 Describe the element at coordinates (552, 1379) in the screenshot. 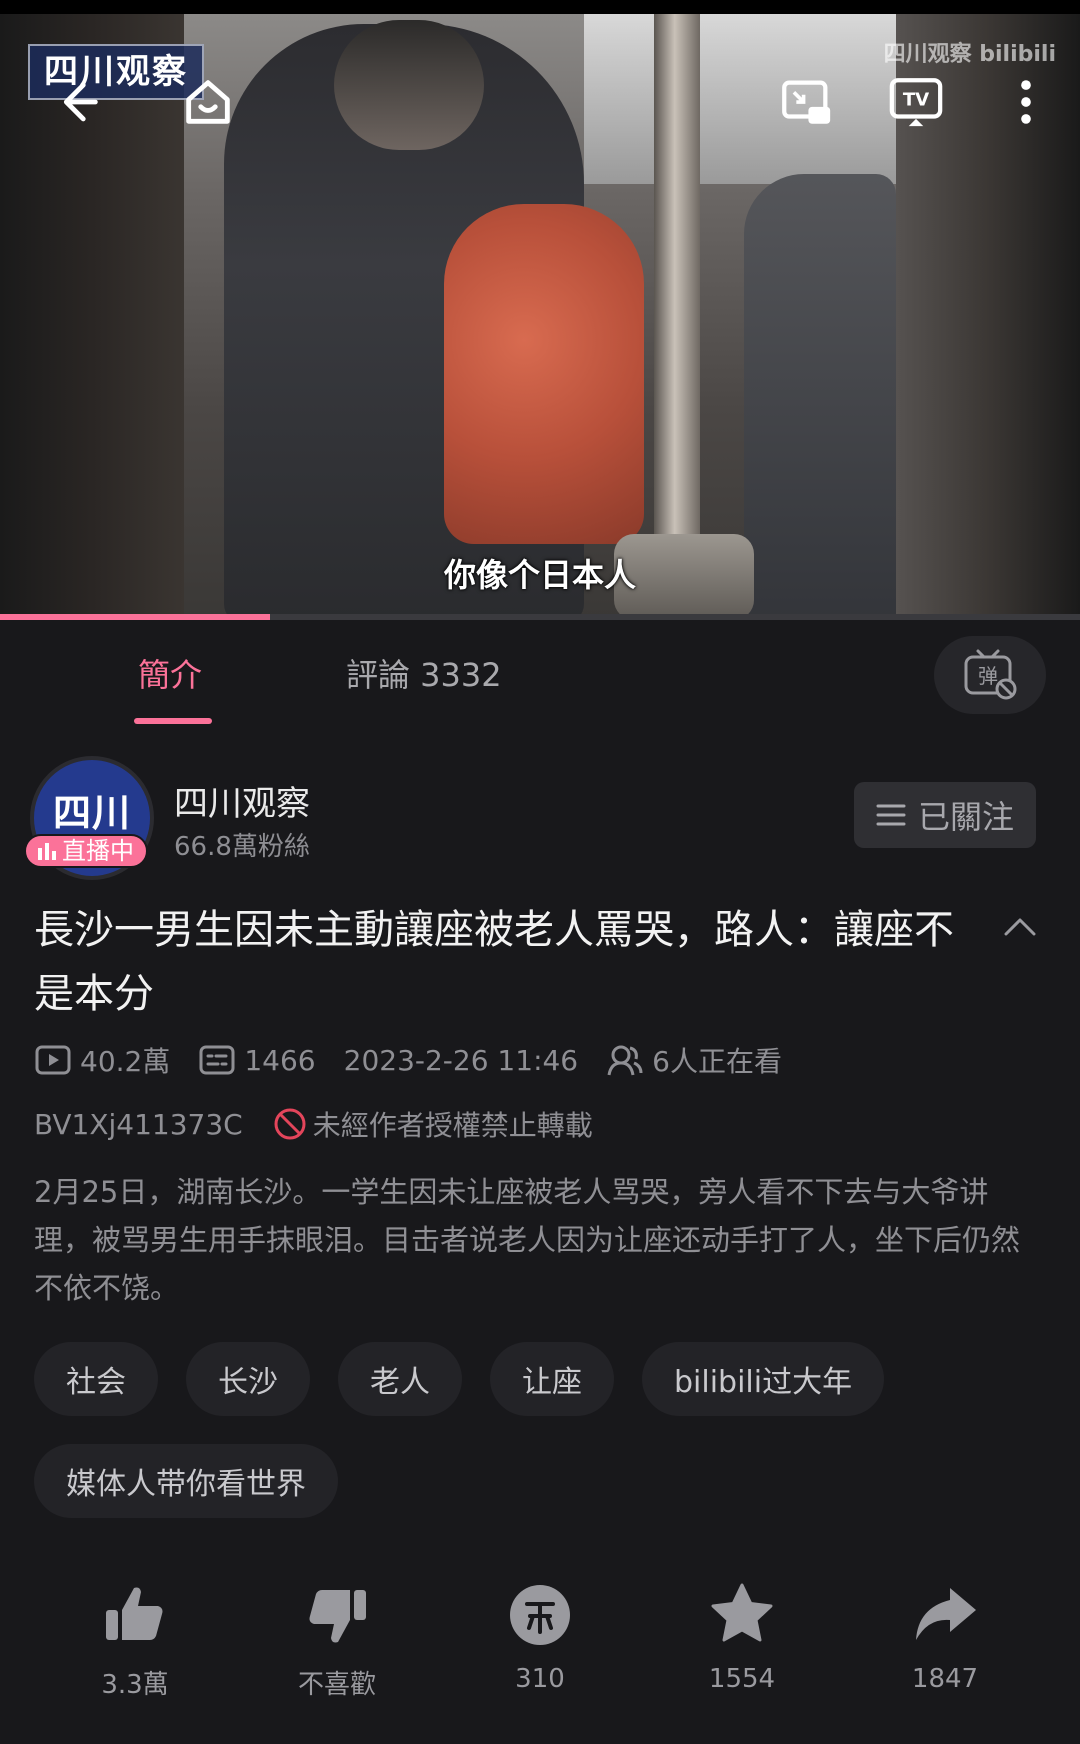

I see `tag-item: 让座` at that location.